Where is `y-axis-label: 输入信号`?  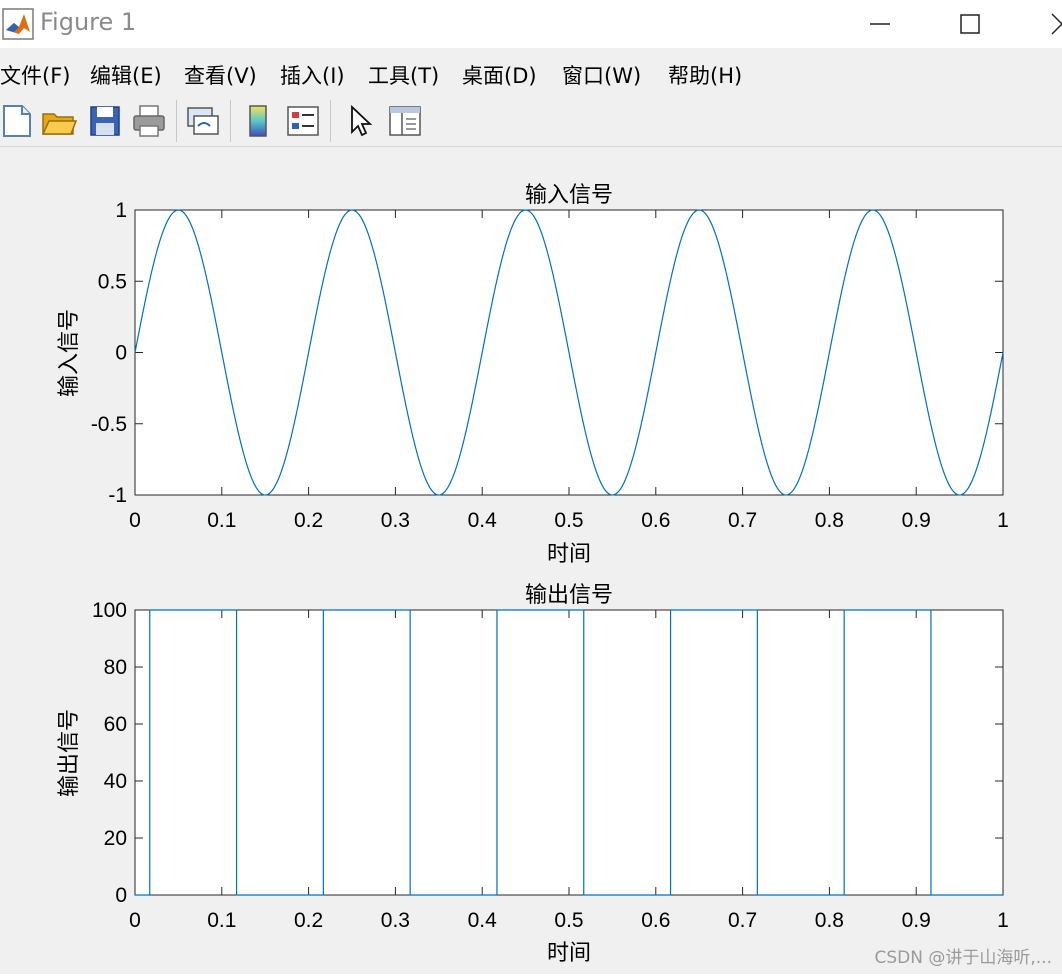
y-axis-label: 输入信号 is located at coordinates (68, 353).